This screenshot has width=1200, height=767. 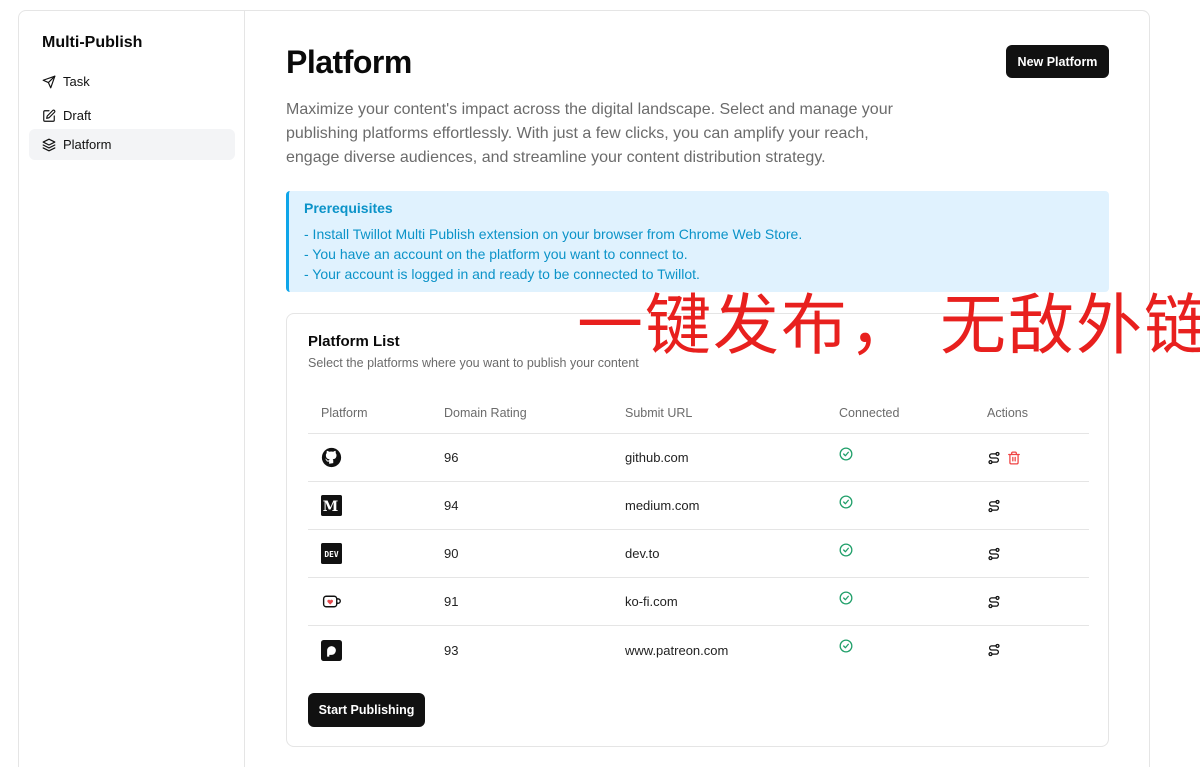 What do you see at coordinates (76, 81) in the screenshot?
I see `sidebar-item-label: Task` at bounding box center [76, 81].